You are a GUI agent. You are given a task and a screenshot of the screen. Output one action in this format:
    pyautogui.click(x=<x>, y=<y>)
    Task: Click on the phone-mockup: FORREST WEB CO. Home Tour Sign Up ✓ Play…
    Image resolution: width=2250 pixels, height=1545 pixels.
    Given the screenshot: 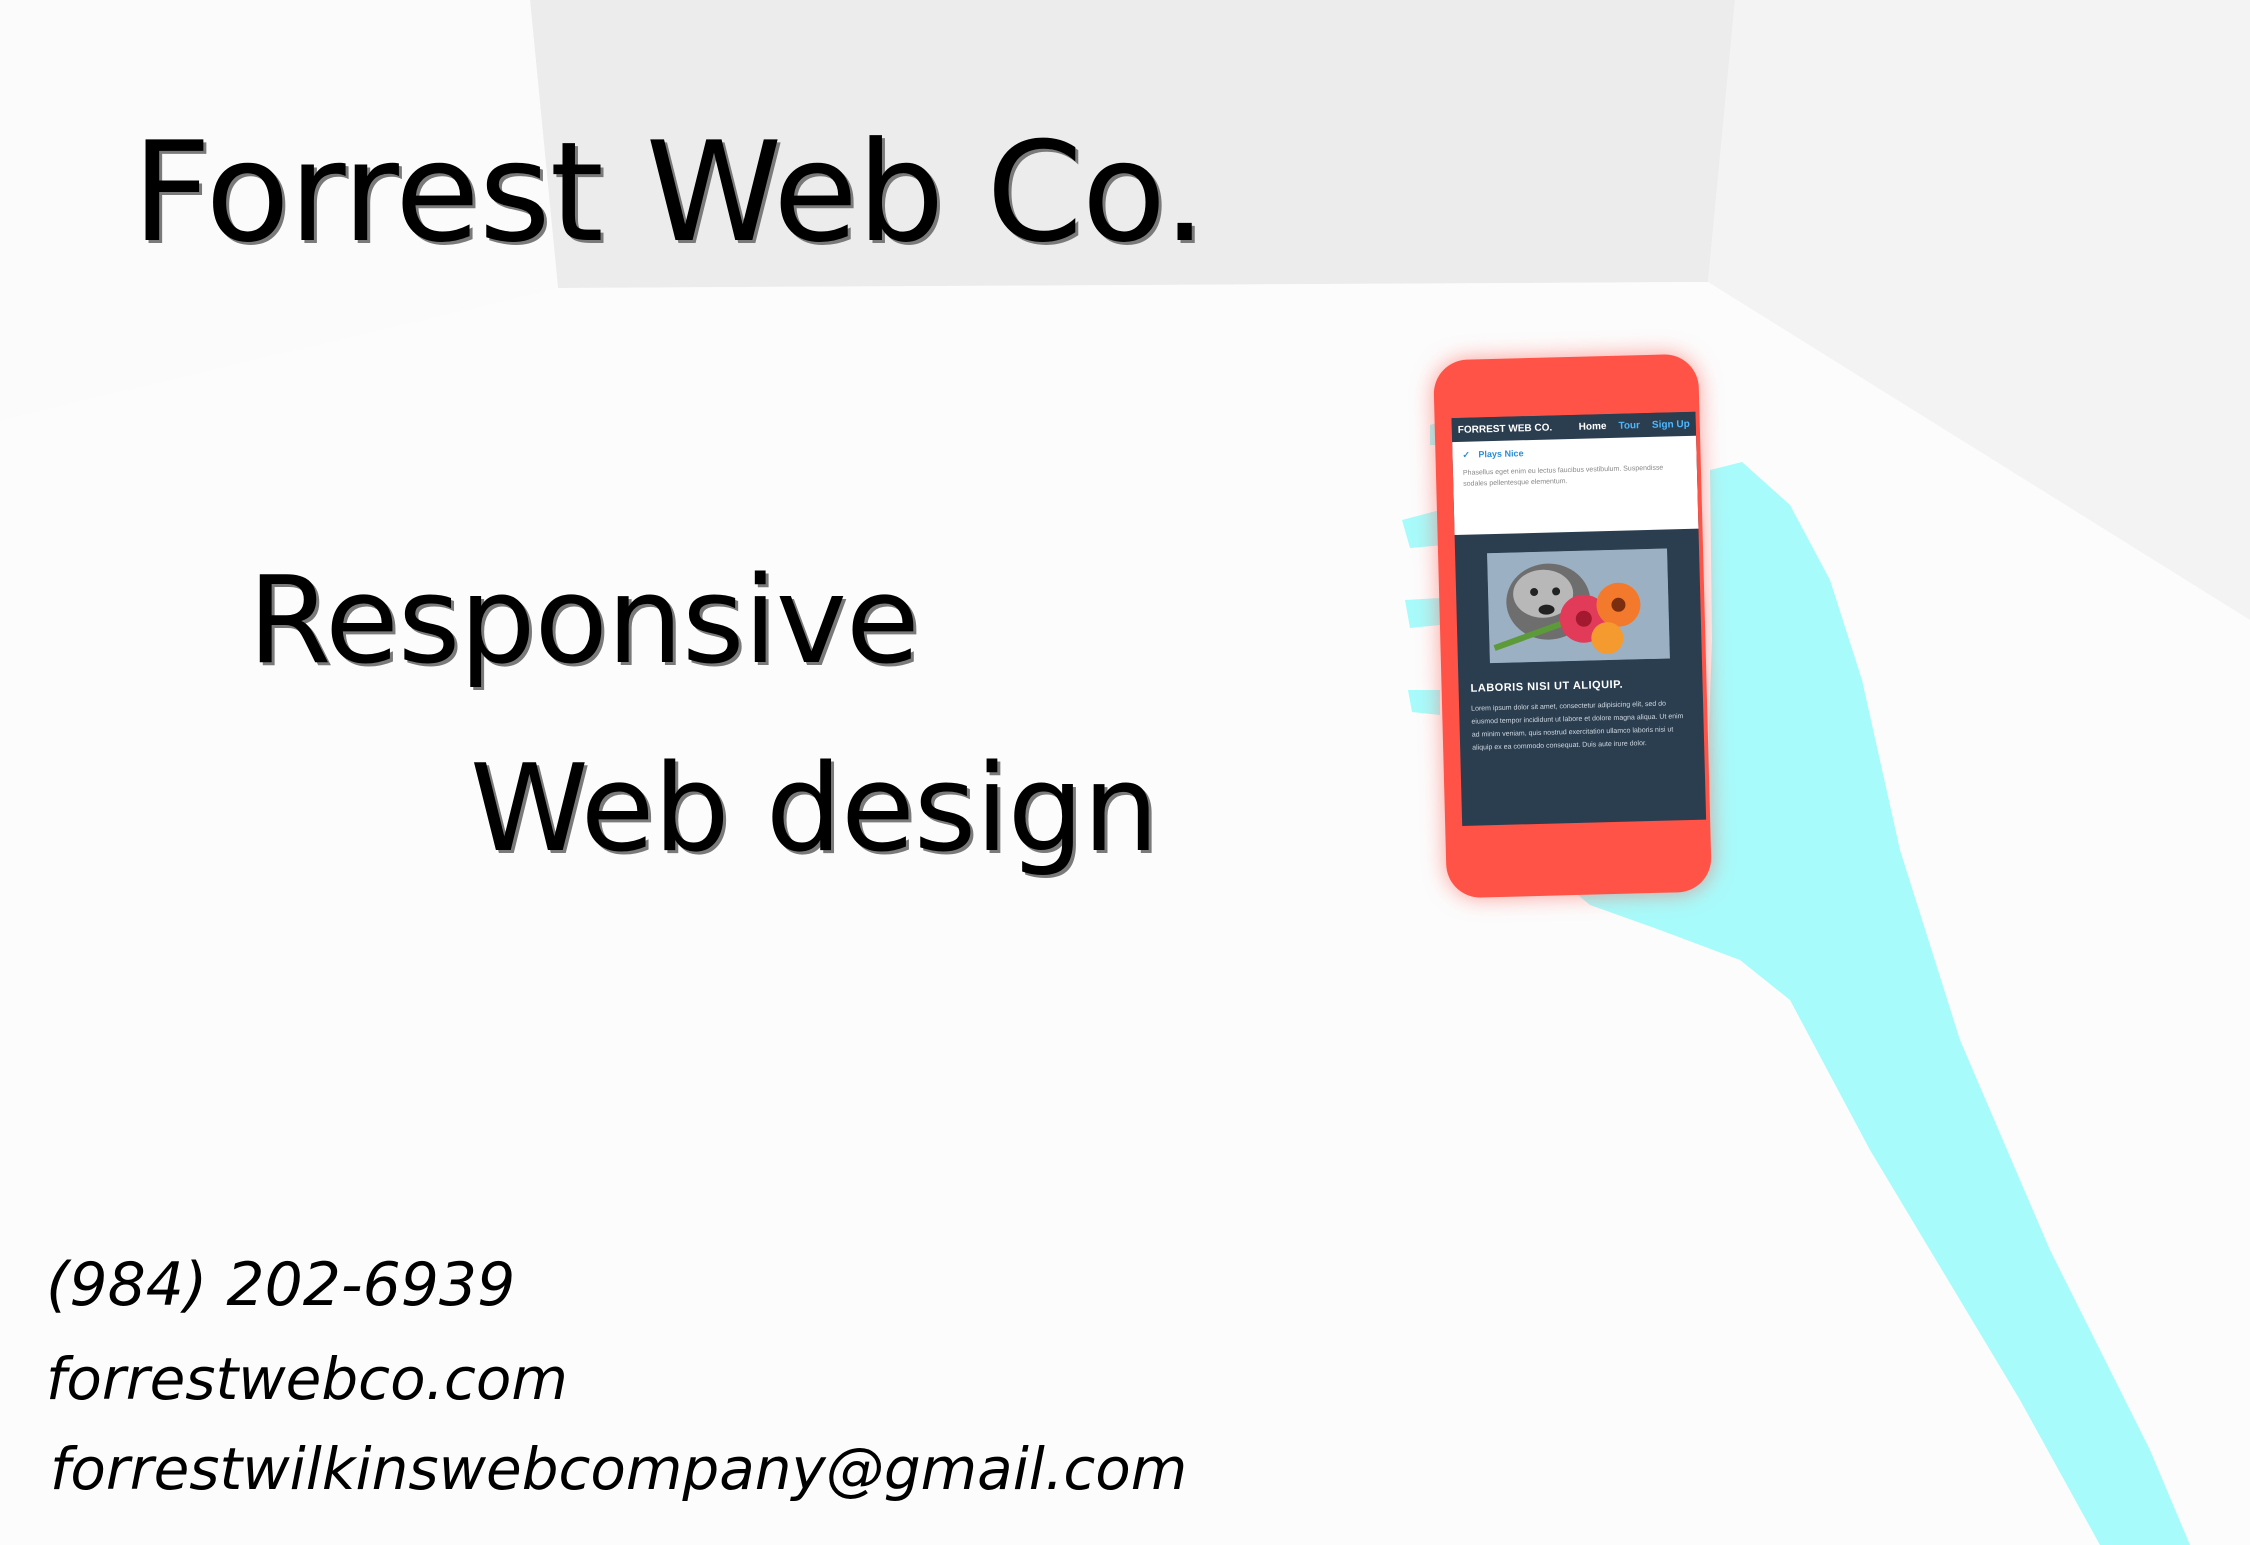 What is the action you would take?
    pyautogui.click(x=1572, y=626)
    